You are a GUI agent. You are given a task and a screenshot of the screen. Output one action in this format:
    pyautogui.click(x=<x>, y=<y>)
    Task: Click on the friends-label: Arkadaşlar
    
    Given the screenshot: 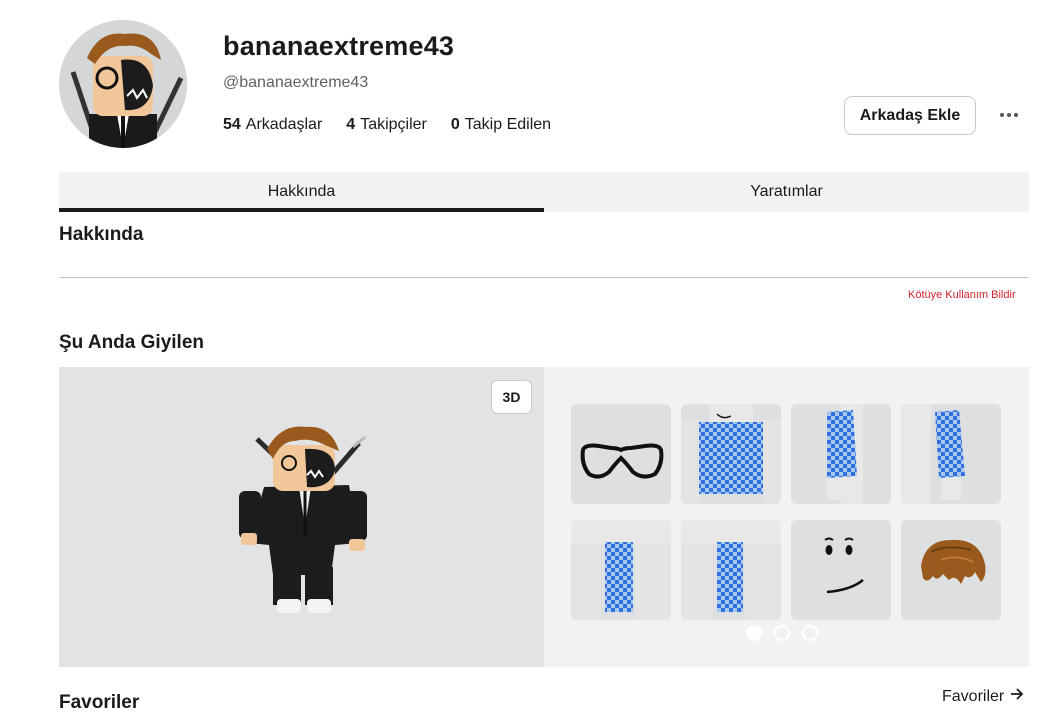 What is the action you would take?
    pyautogui.click(x=284, y=124)
    